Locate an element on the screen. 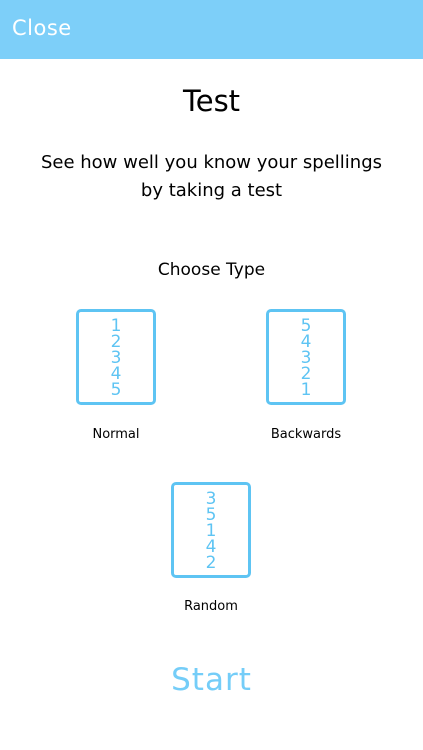 Image resolution: width=423 pixels, height=750 pixels. random-digits: 3 5 1 4 2 is located at coordinates (211, 532).